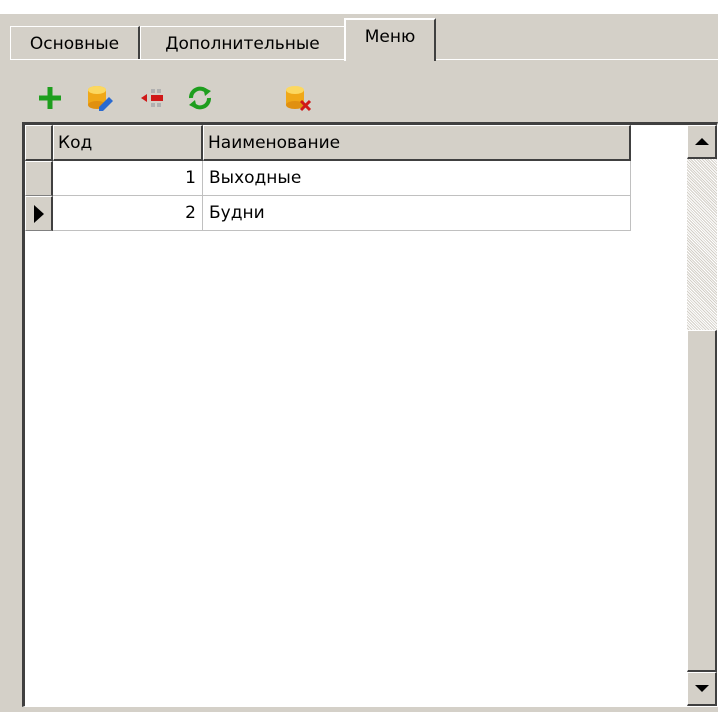 The height and width of the screenshot is (712, 722). Describe the element at coordinates (390, 36) in the screenshot. I see `tab-label: Меню` at that location.